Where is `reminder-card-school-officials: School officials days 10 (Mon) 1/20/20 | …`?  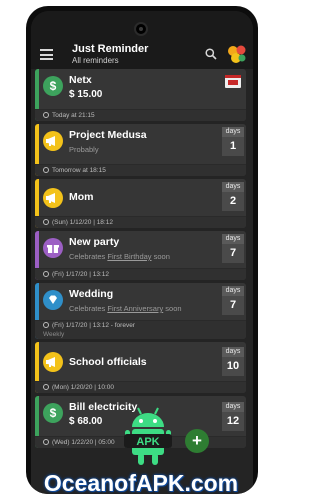 reminder-card-school-officials: School officials days 10 (Mon) 1/20/20 | … is located at coordinates (140, 367).